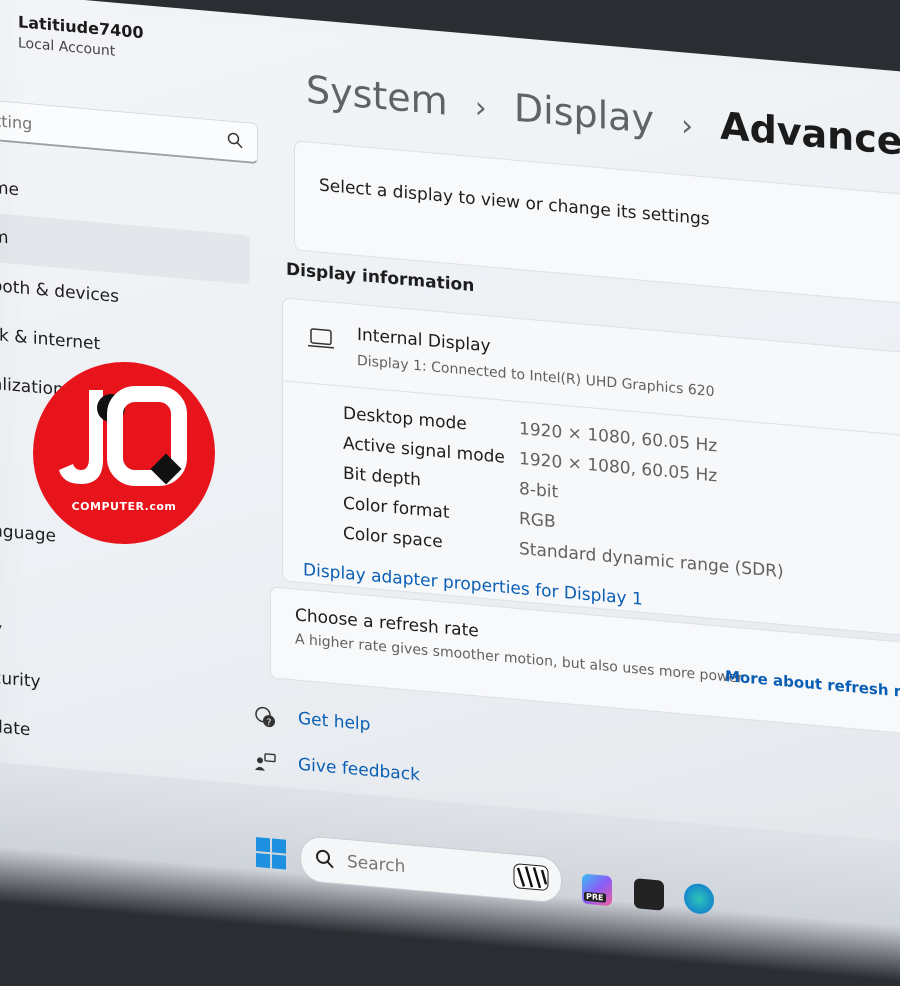  What do you see at coordinates (380, 278) in the screenshot?
I see `section-title: Display information` at bounding box center [380, 278].